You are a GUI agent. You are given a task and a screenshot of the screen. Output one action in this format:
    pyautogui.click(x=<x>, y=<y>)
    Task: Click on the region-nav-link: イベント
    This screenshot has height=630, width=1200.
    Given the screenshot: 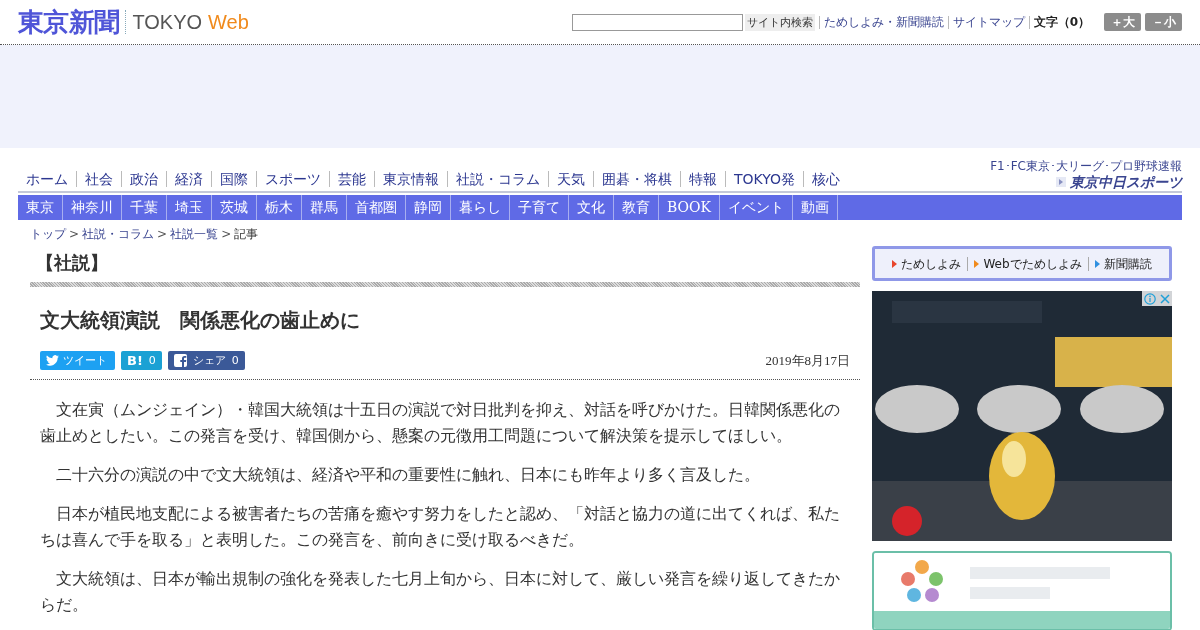 What is the action you would take?
    pyautogui.click(x=756, y=207)
    